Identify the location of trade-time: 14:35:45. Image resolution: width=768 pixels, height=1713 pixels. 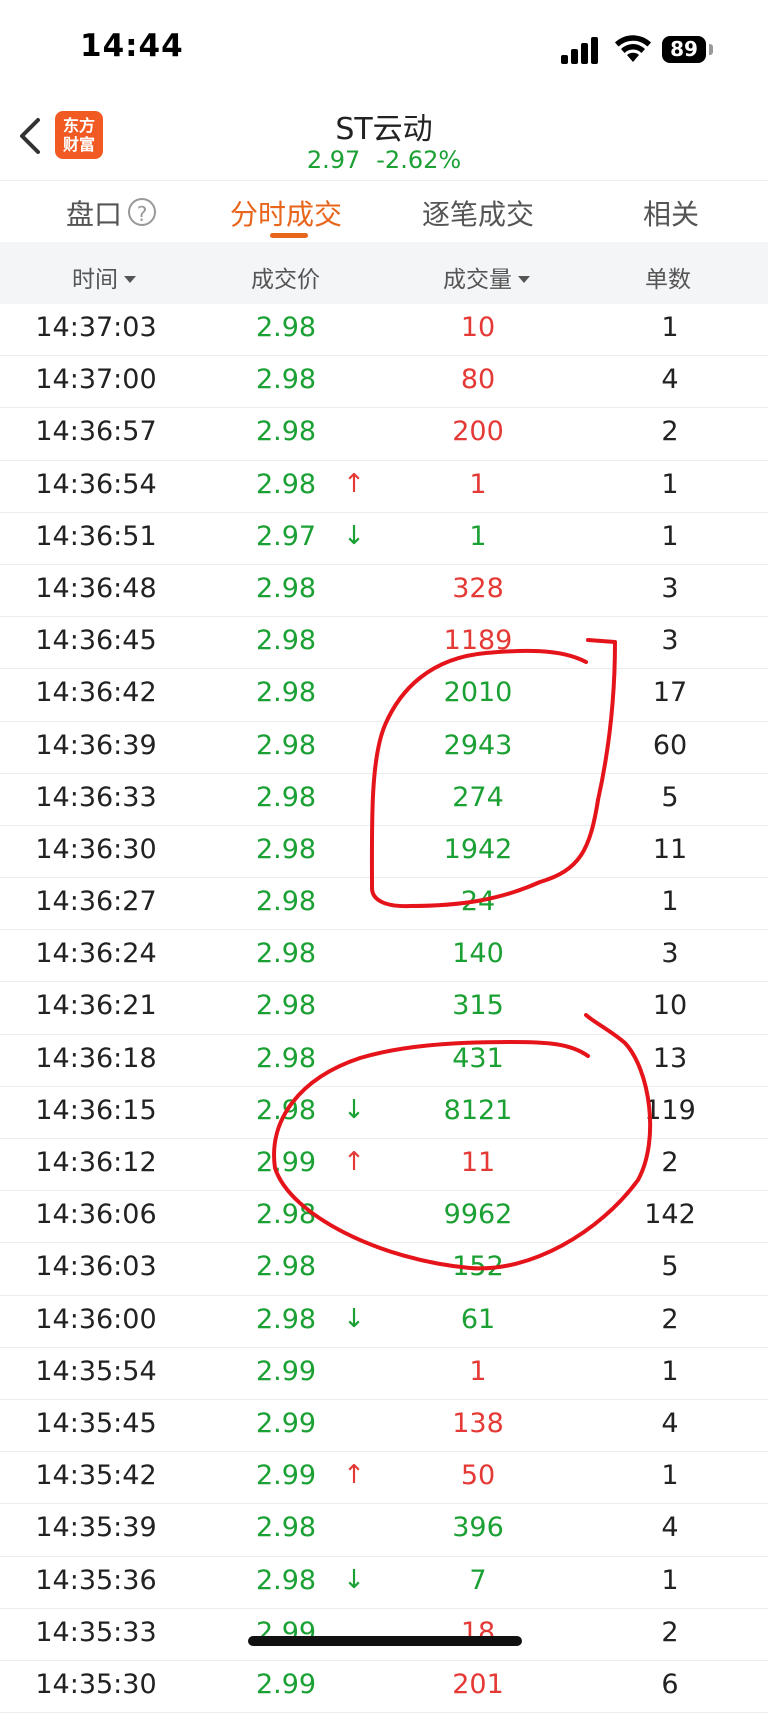
(96, 1423).